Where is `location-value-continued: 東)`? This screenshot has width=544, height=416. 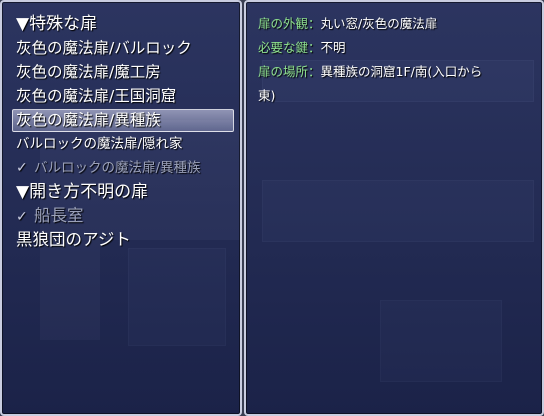
location-value-continued: 東) is located at coordinates (267, 95).